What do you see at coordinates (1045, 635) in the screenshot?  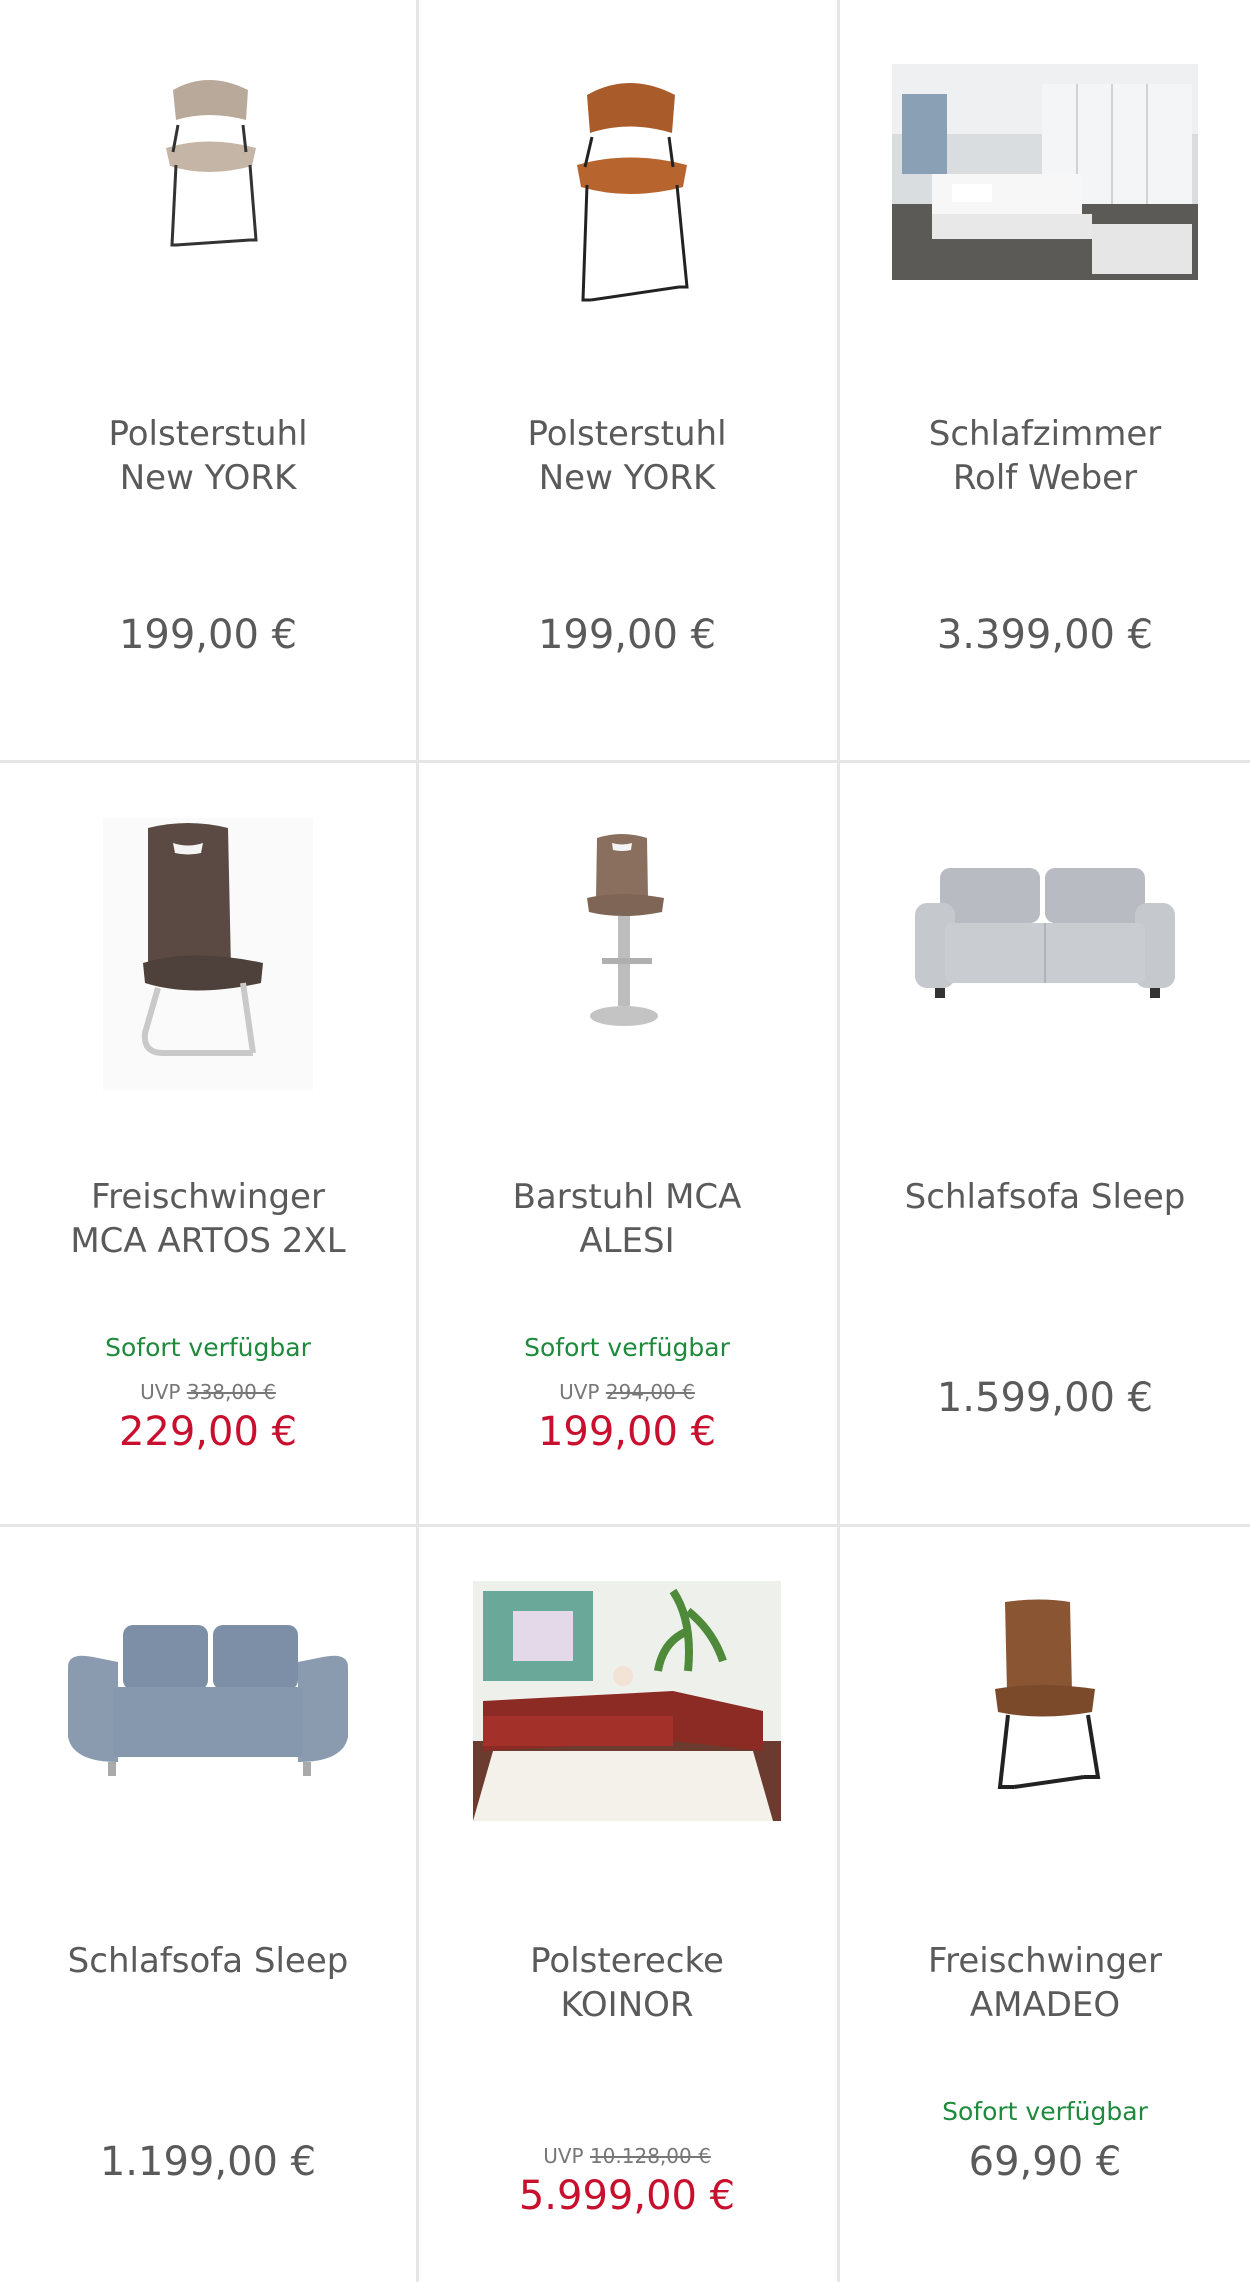 I see `product-price: 3.399,00 €` at bounding box center [1045, 635].